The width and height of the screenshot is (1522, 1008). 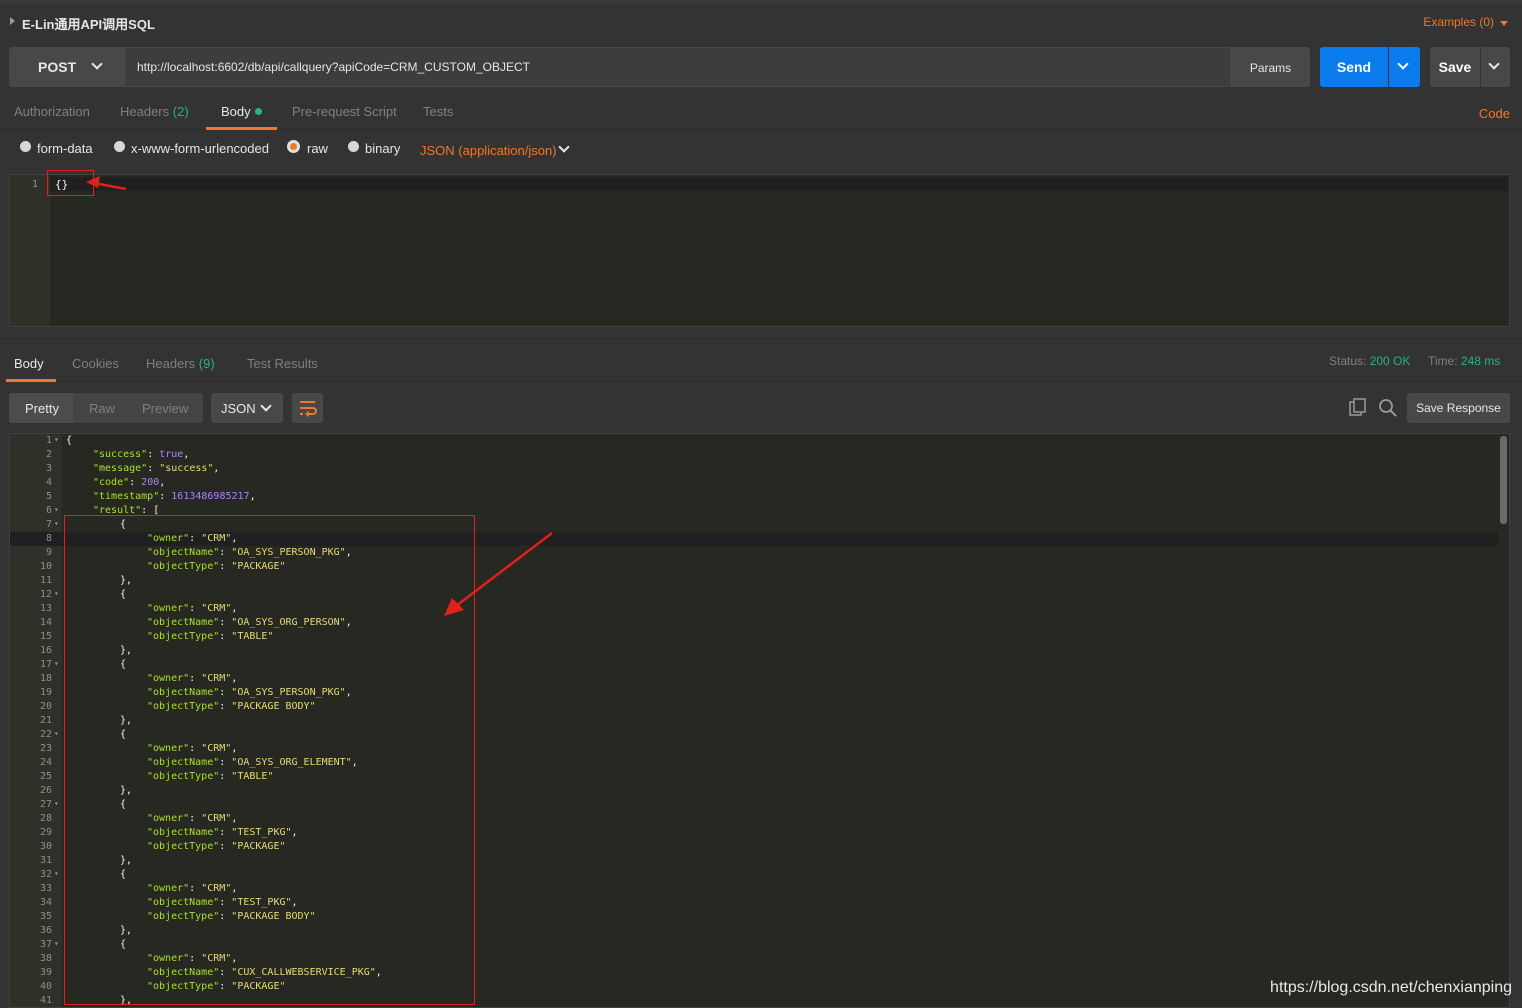 What do you see at coordinates (171, 454) in the screenshot?
I see `code-token: true` at bounding box center [171, 454].